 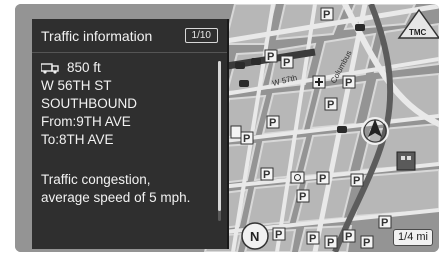 I want to click on page-indicator: 1/10, so click(x=201, y=35).